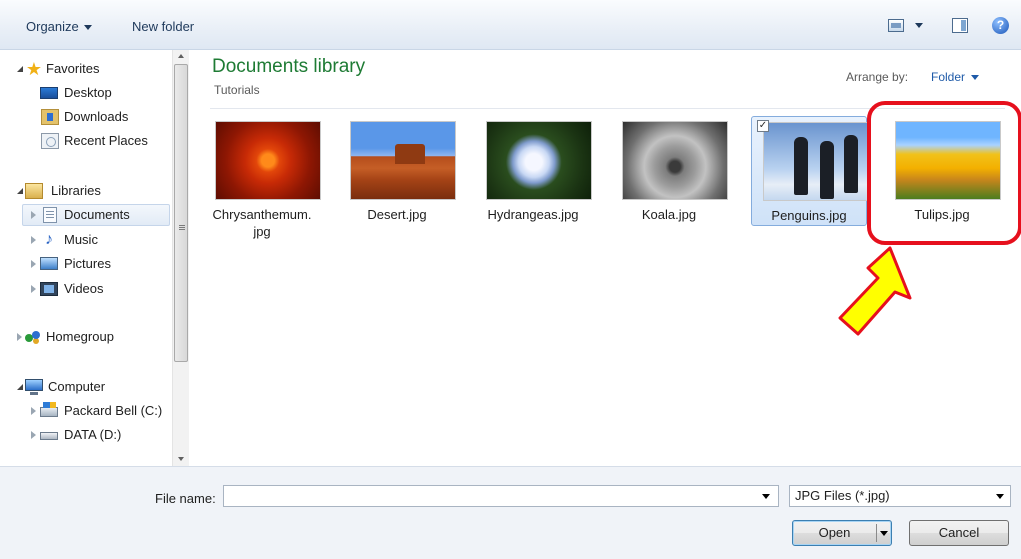 This screenshot has width=1021, height=559. I want to click on scrollbar-thumb, so click(181, 213).